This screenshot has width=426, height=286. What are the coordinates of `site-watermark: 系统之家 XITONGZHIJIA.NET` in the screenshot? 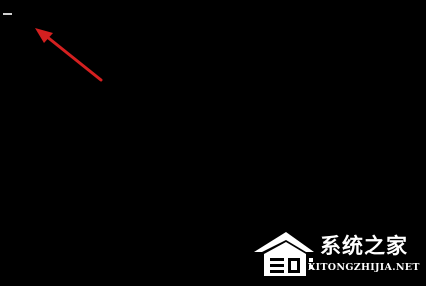 It's located at (337, 254).